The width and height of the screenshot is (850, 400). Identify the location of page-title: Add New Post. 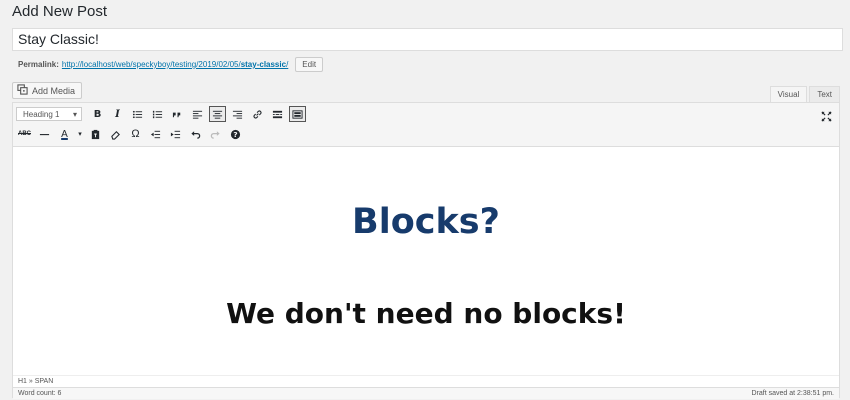
(60, 11).